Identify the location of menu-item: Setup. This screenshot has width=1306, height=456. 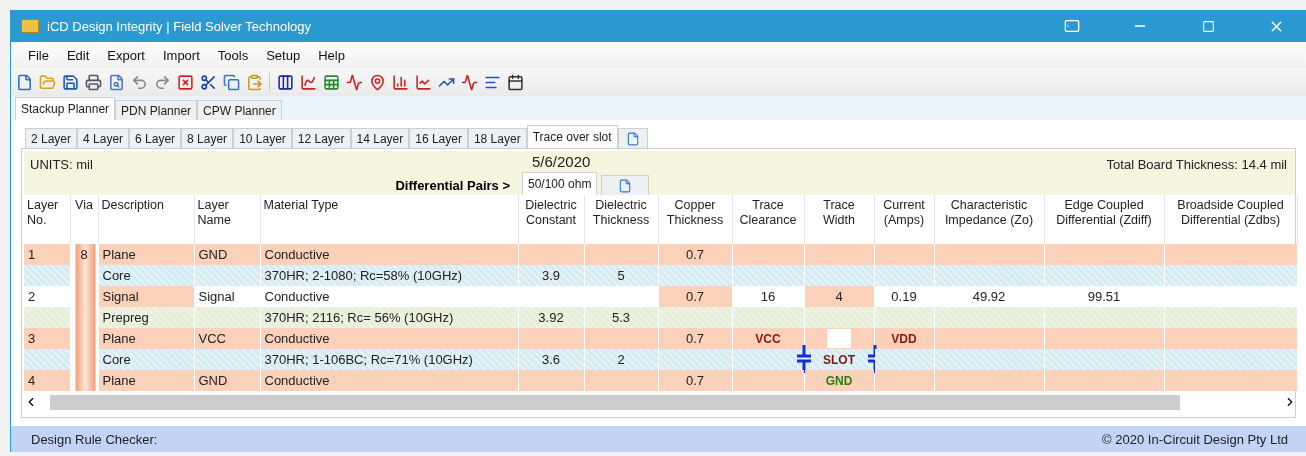
(283, 55).